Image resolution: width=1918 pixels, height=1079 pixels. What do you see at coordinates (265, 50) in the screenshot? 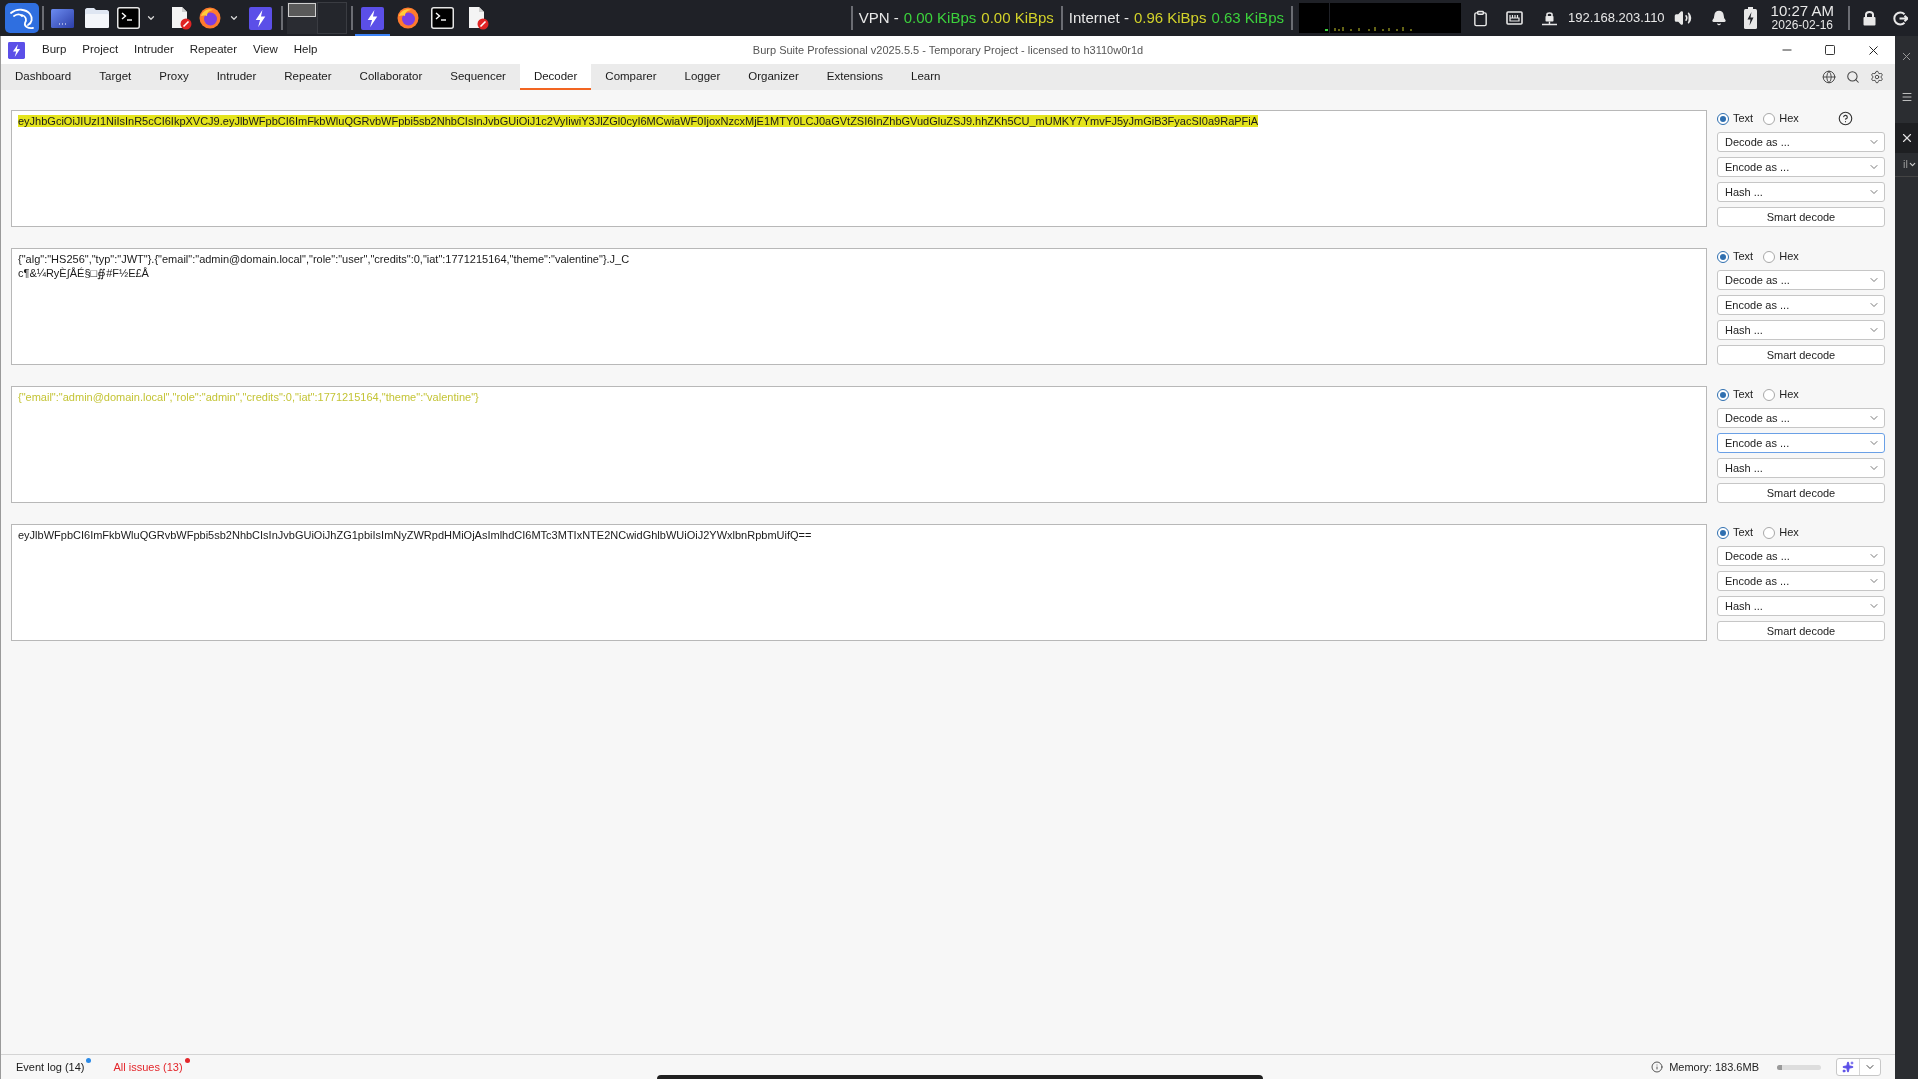
I see `menu-item: View` at bounding box center [265, 50].